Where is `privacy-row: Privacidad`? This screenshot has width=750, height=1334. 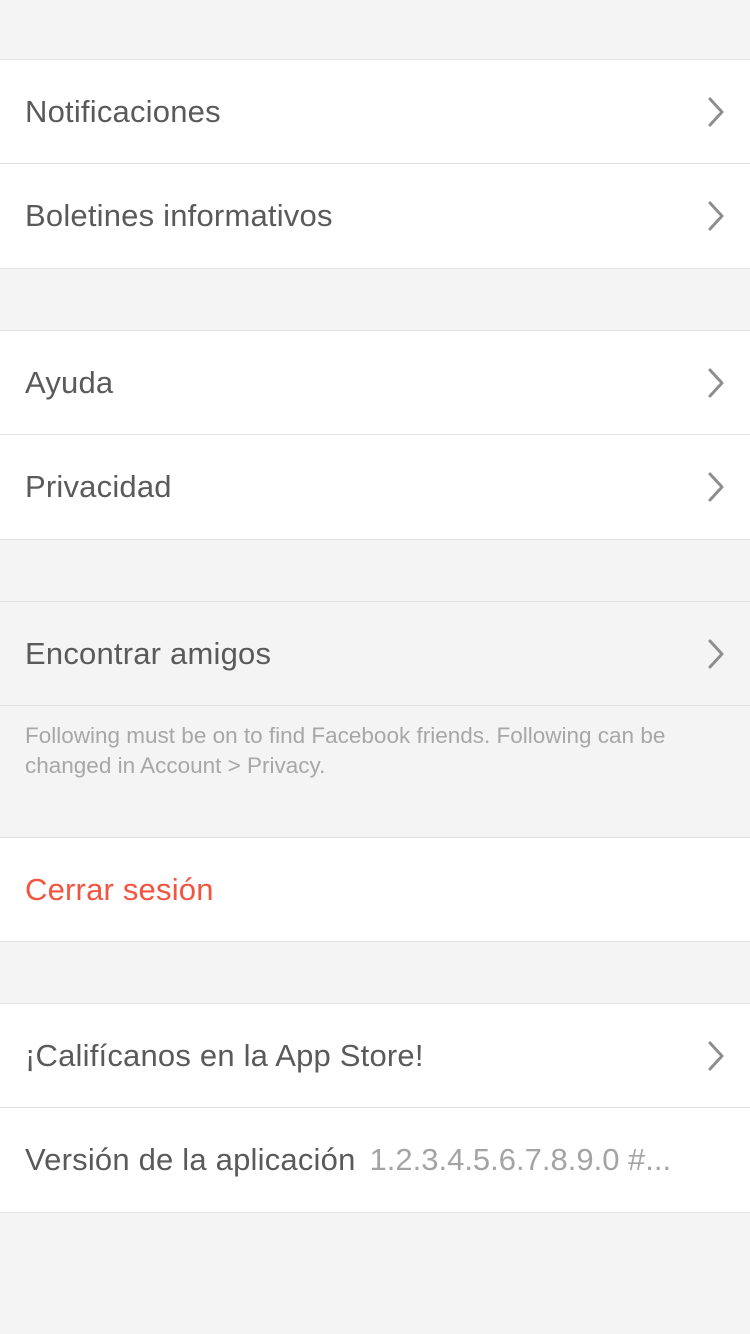
privacy-row: Privacidad is located at coordinates (375, 487).